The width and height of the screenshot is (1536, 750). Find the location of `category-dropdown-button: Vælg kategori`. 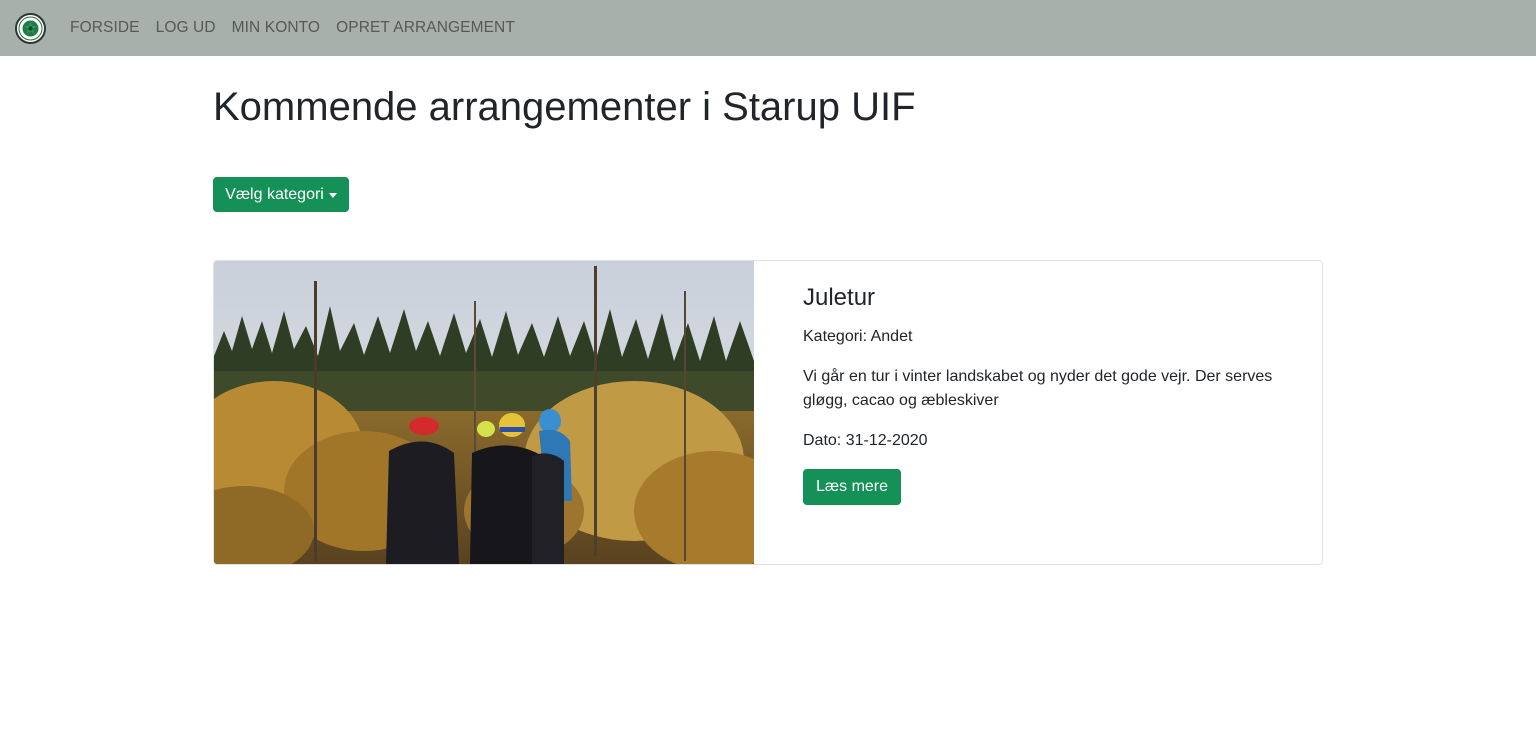

category-dropdown-button: Vælg kategori is located at coordinates (281, 194).